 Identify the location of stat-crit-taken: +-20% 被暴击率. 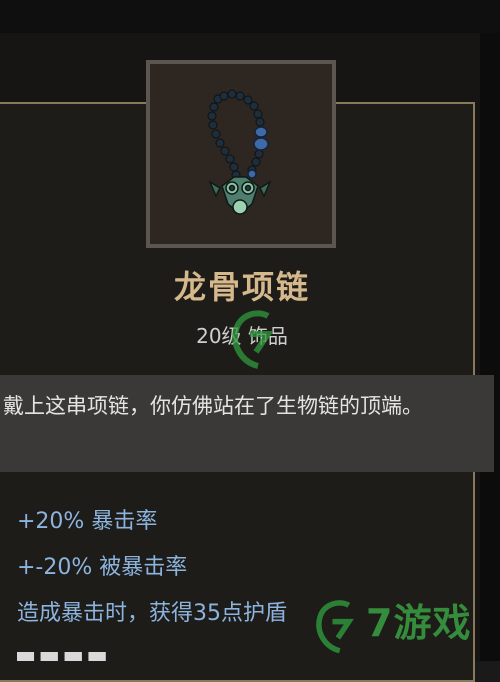
(102, 567).